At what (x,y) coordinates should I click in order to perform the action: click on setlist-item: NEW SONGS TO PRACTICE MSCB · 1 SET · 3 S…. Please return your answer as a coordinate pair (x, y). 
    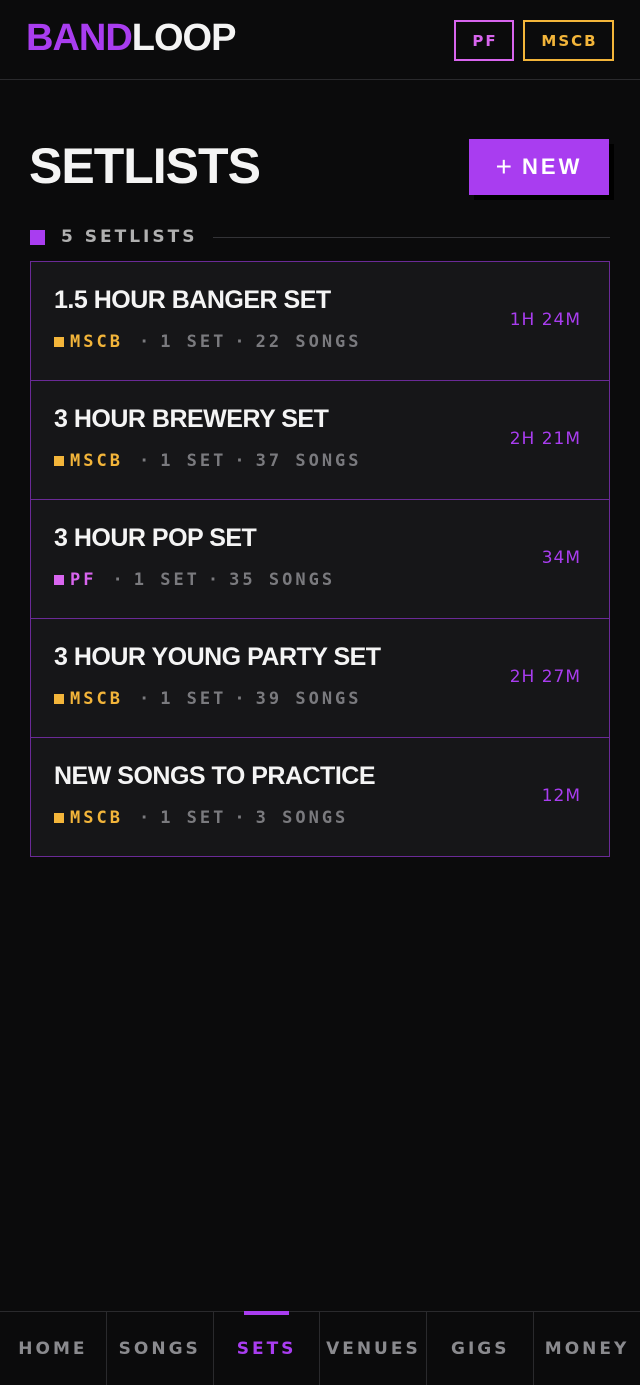
    Looking at the image, I should click on (320, 797).